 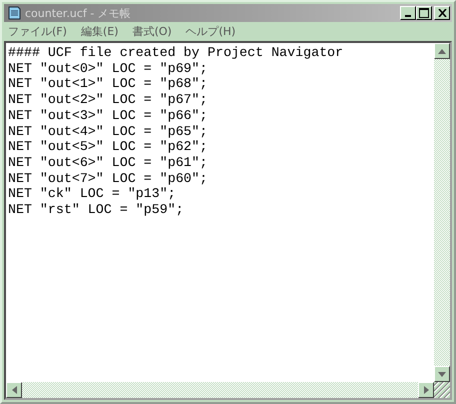 I want to click on scroll-down-button, so click(x=442, y=374).